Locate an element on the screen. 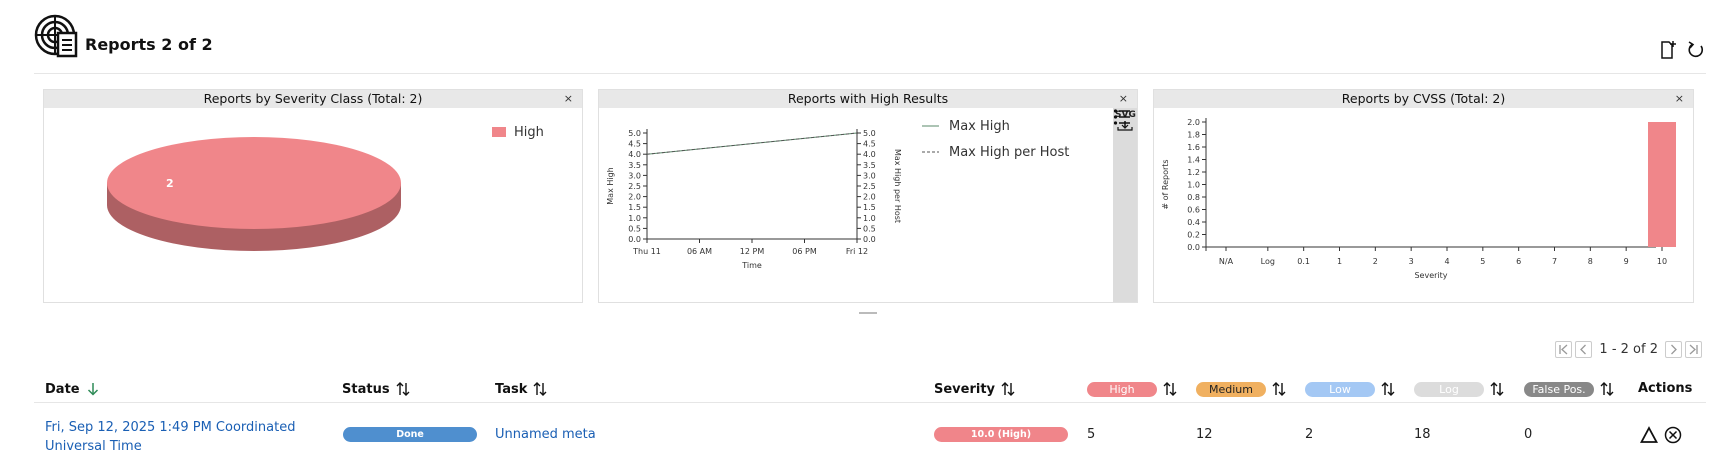  y-tick-label: 4.0 is located at coordinates (634, 154).